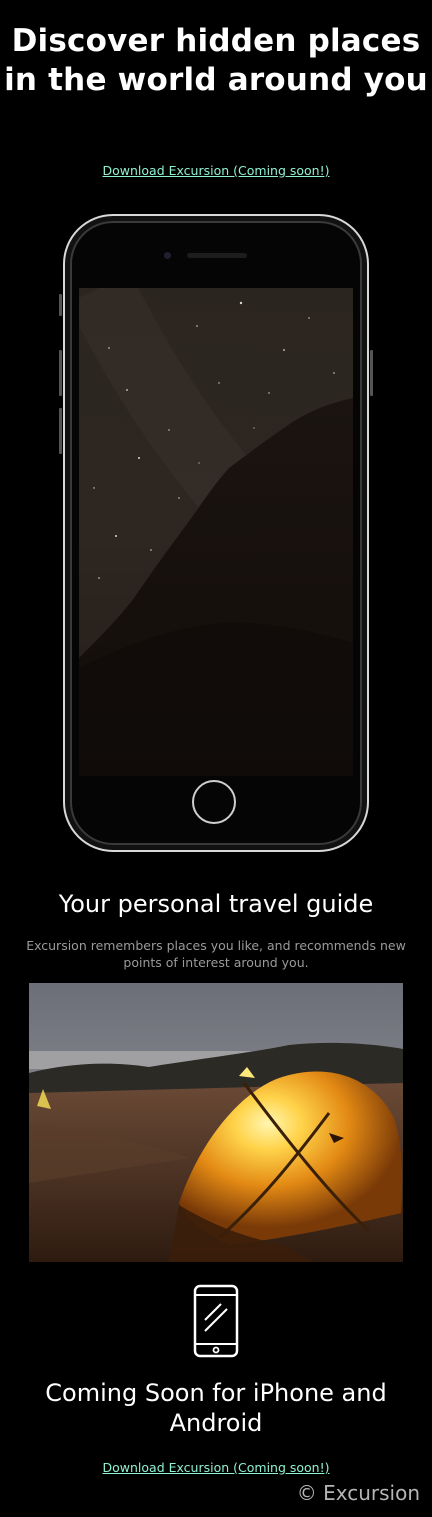 This screenshot has width=432, height=1517. What do you see at coordinates (167, 255) in the screenshot?
I see `front-camera` at bounding box center [167, 255].